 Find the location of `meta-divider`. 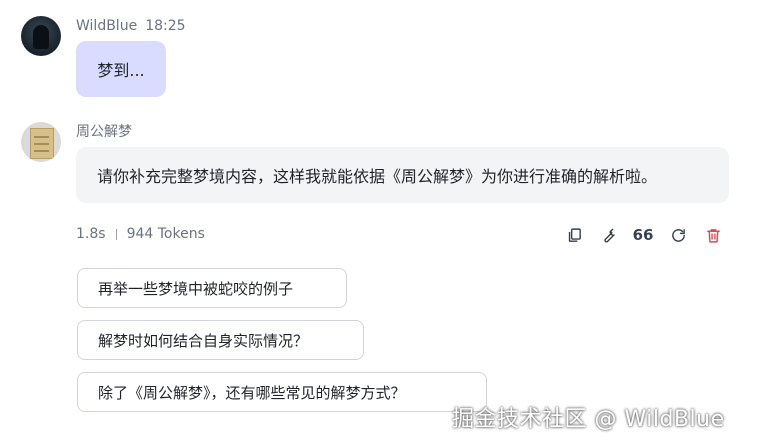

meta-divider is located at coordinates (116, 234).